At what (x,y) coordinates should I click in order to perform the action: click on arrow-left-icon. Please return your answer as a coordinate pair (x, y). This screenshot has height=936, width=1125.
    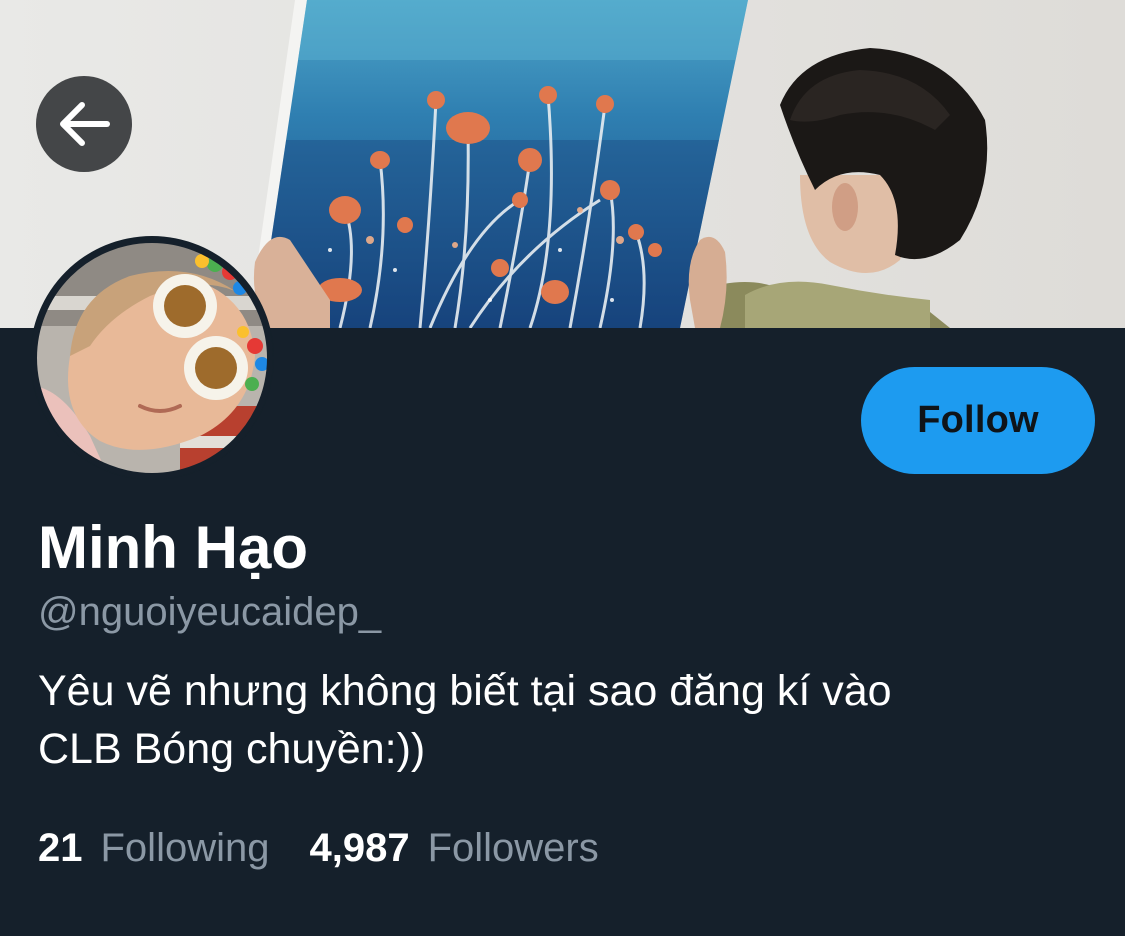
    Looking at the image, I should click on (85, 124).